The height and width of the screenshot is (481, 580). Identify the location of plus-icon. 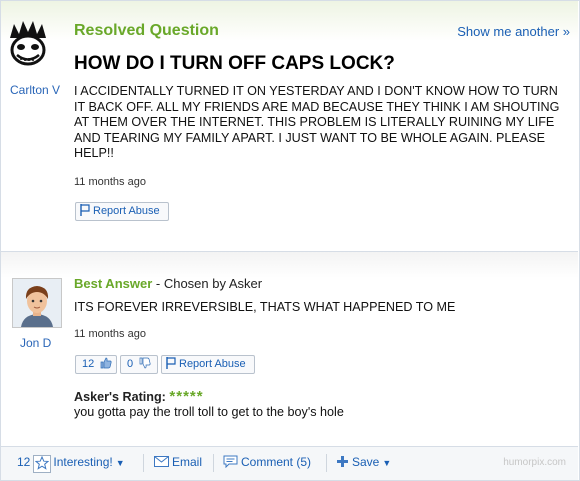
(342, 461).